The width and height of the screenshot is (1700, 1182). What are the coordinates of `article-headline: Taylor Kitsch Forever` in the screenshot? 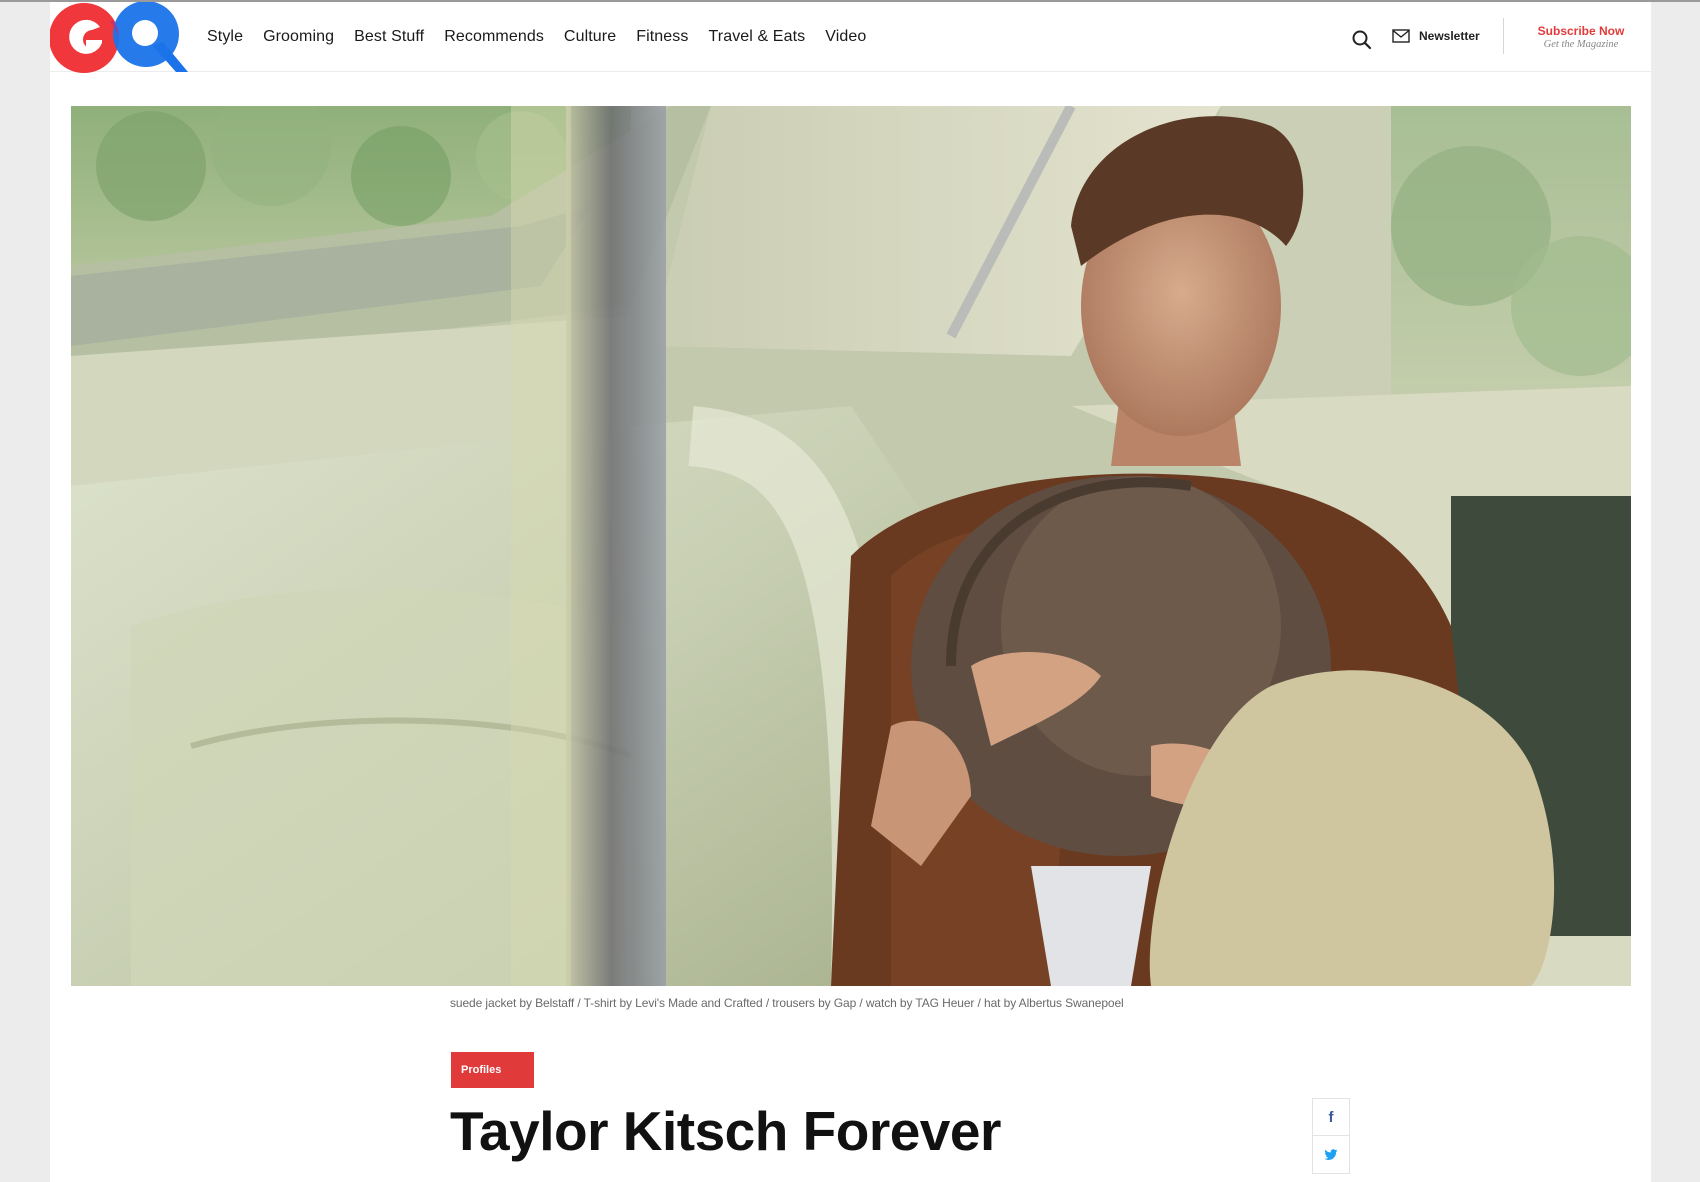 It's located at (725, 1131).